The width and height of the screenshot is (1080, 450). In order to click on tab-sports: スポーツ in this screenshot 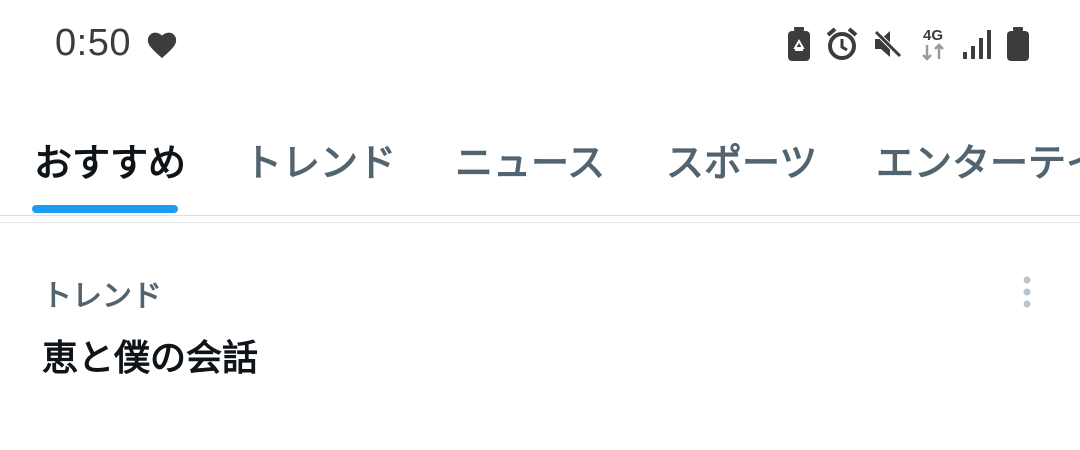, I will do `click(741, 159)`.